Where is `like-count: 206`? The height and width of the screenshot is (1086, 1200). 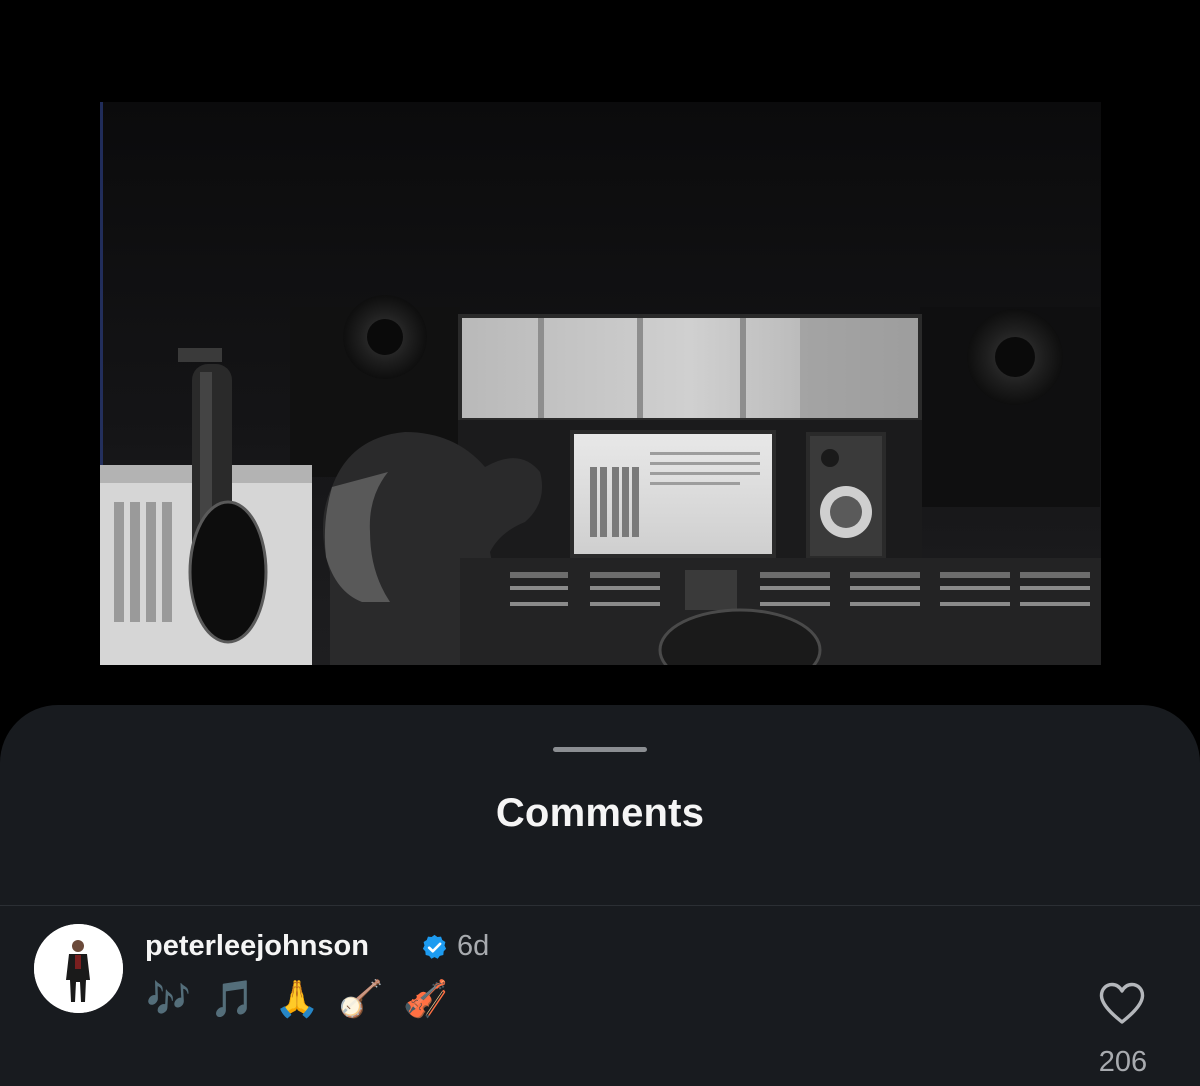
like-count: 206 is located at coordinates (1123, 1062).